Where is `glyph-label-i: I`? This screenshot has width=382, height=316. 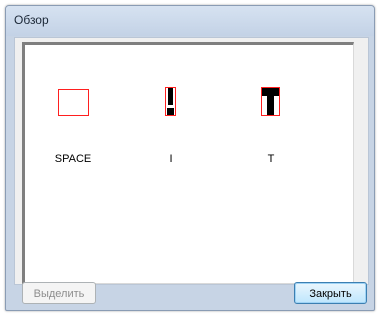 glyph-label-i: I is located at coordinates (171, 159).